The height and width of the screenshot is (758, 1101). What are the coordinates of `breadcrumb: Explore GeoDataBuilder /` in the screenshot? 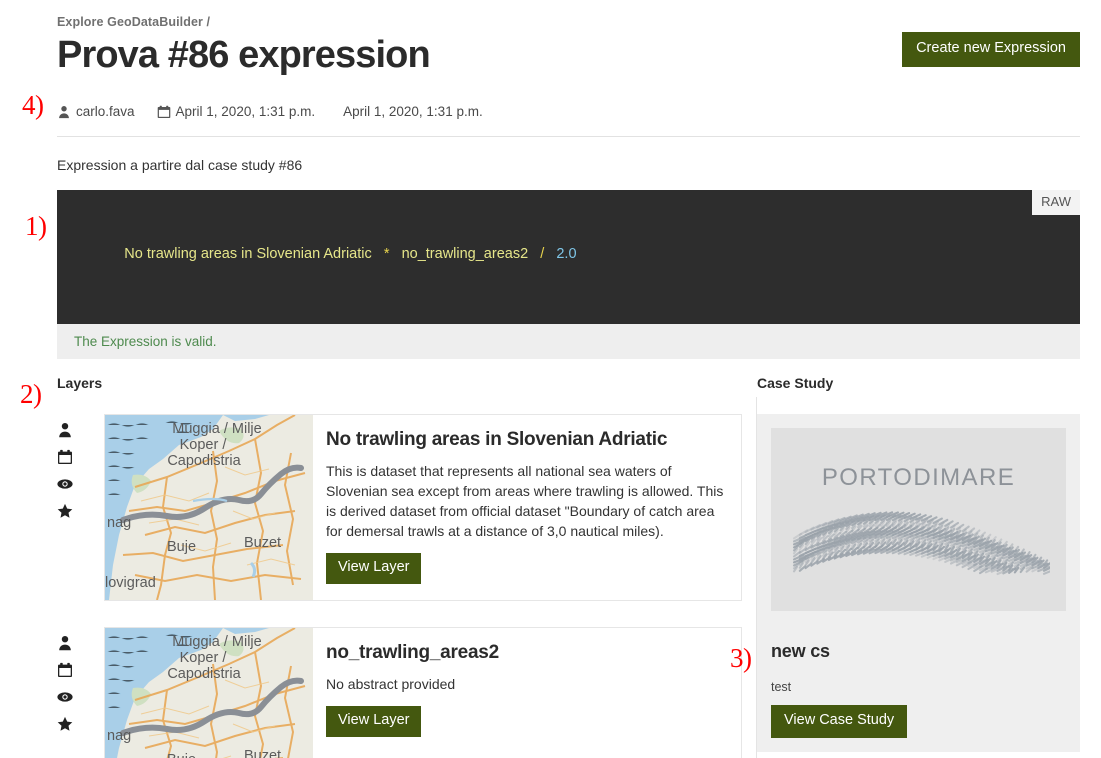 It's located at (568, 14).